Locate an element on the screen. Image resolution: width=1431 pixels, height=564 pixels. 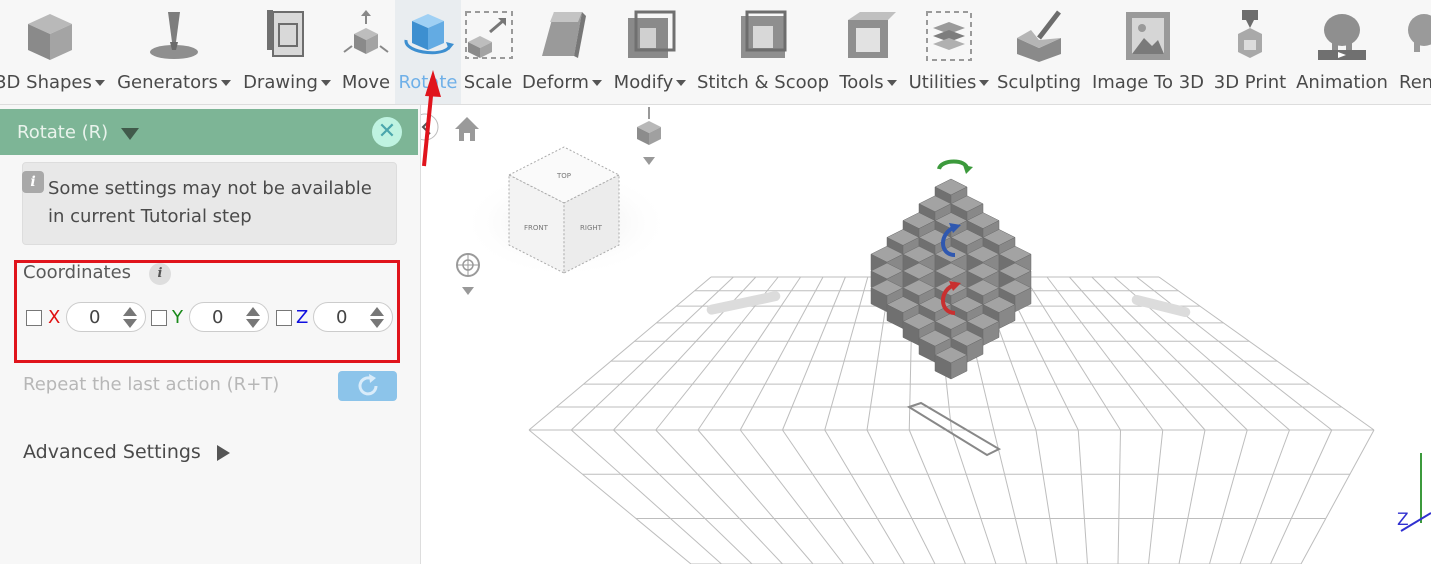
chevron-right-icon is located at coordinates (223, 453).